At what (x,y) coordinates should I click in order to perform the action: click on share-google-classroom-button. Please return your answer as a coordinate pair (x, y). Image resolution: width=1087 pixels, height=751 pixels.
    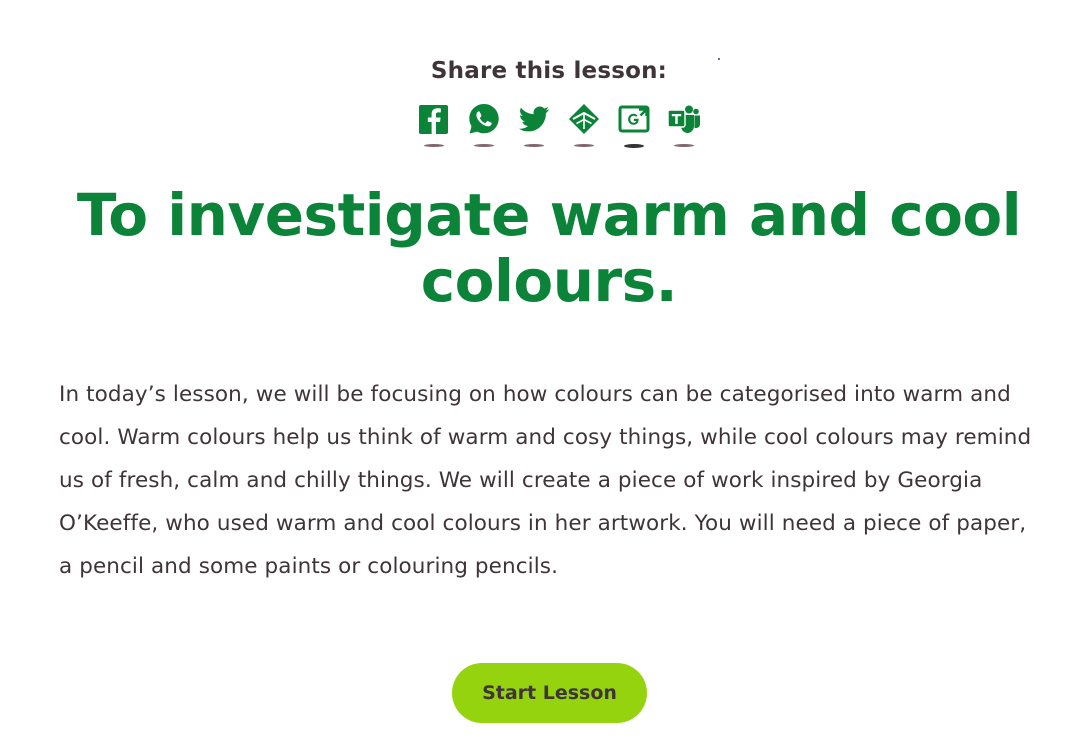
    Looking at the image, I should click on (634, 127).